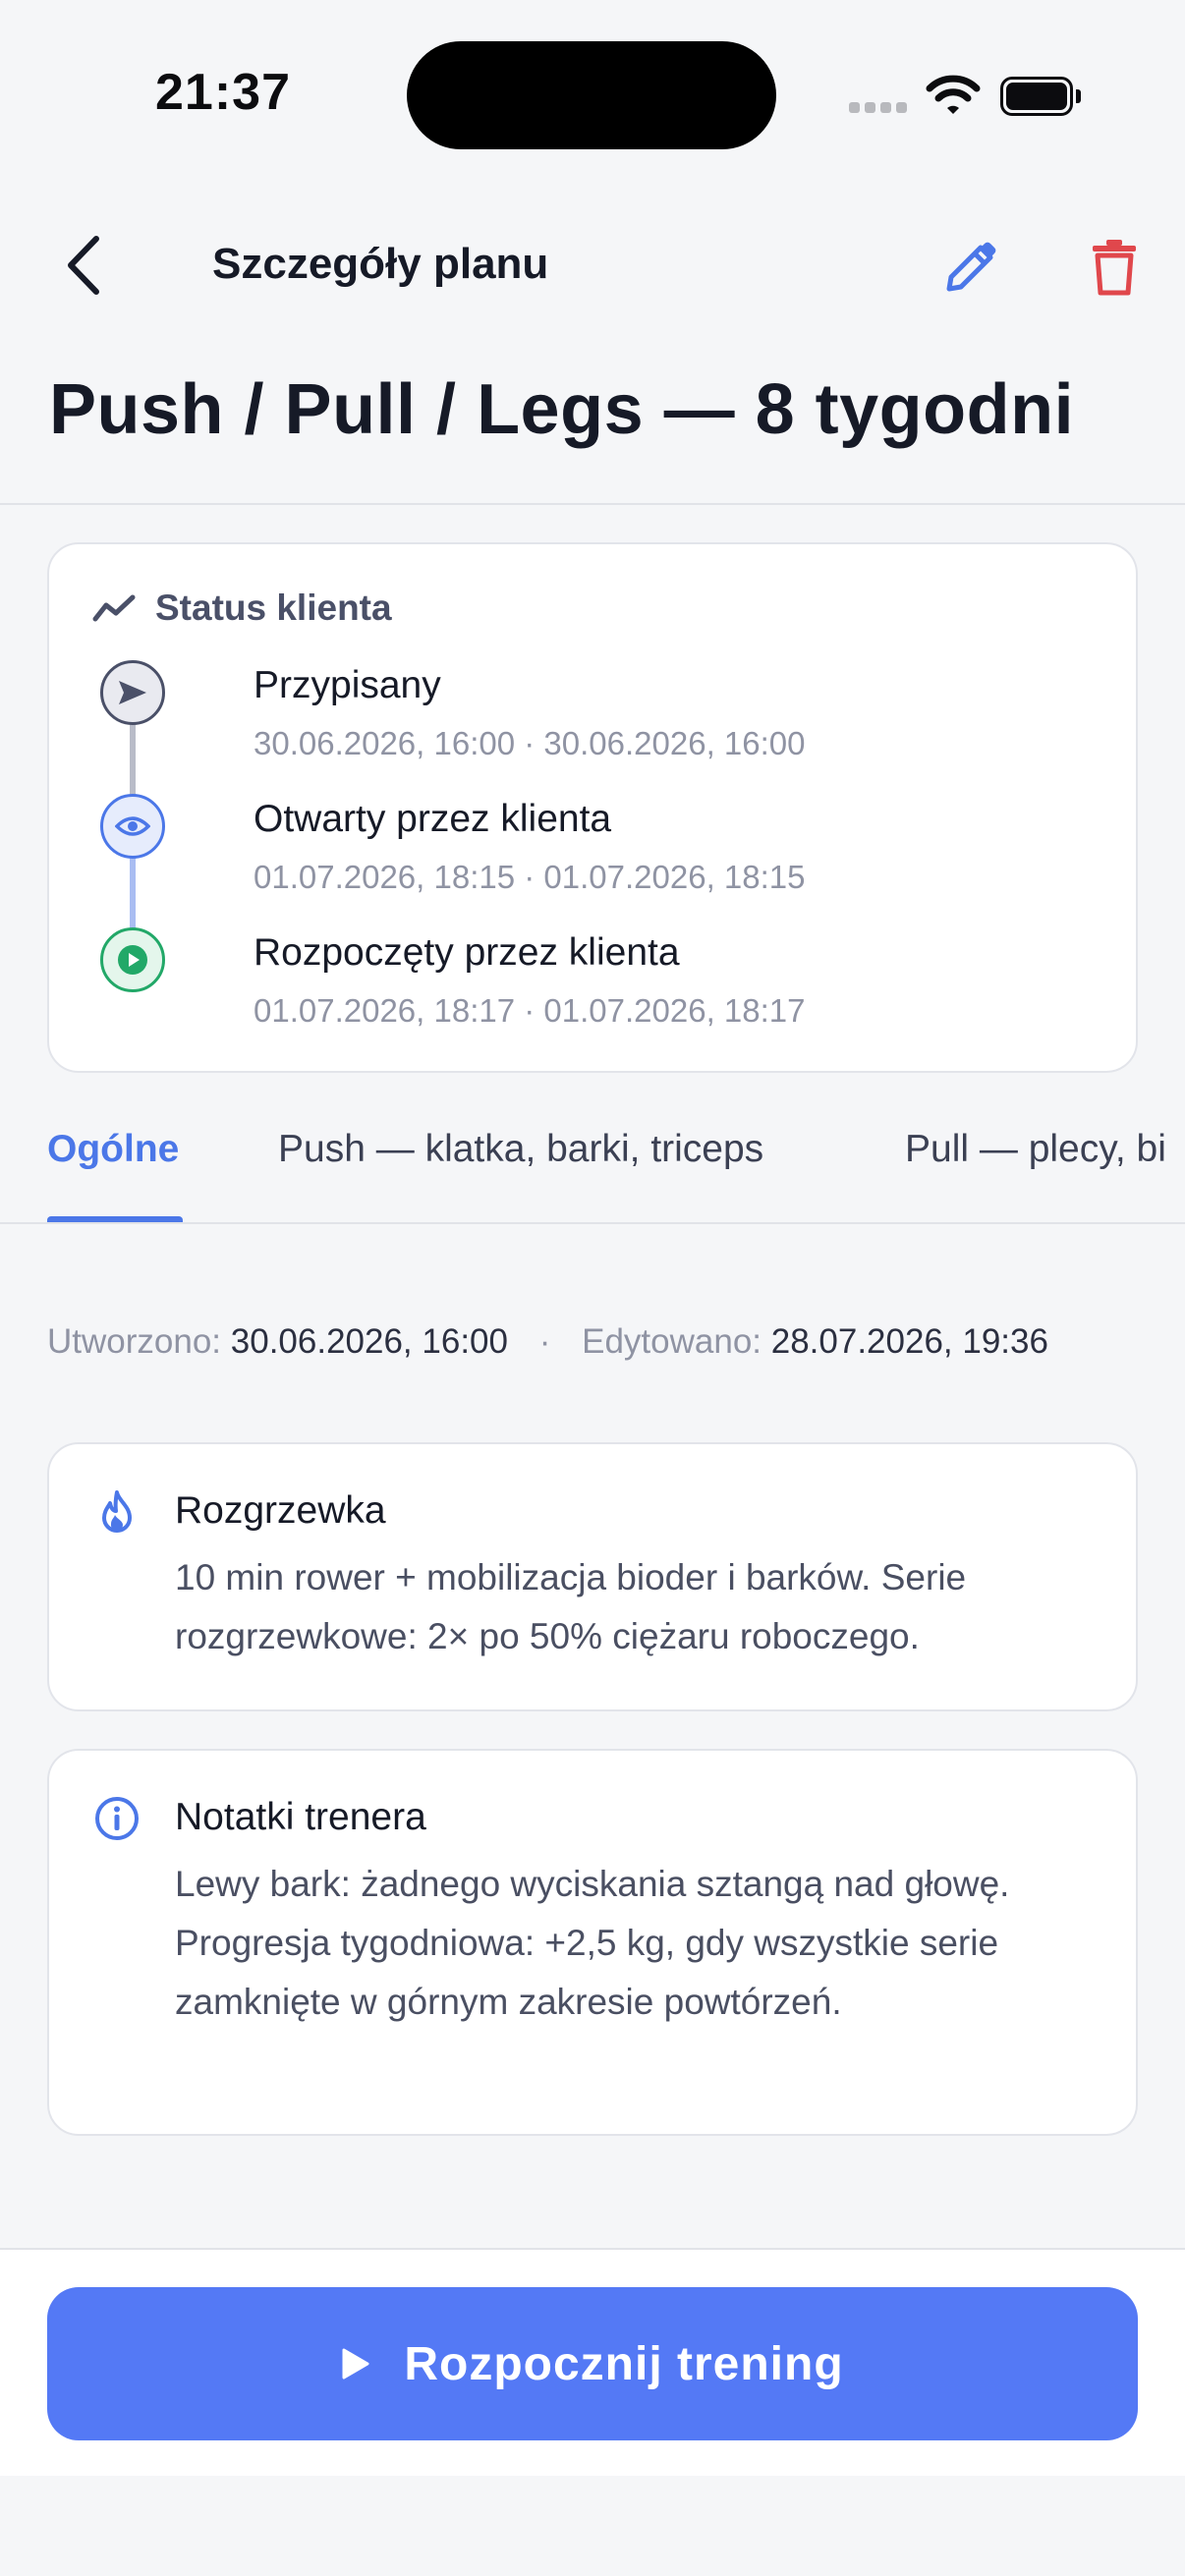  Describe the element at coordinates (1041, 96) in the screenshot. I see `battery-icon` at that location.